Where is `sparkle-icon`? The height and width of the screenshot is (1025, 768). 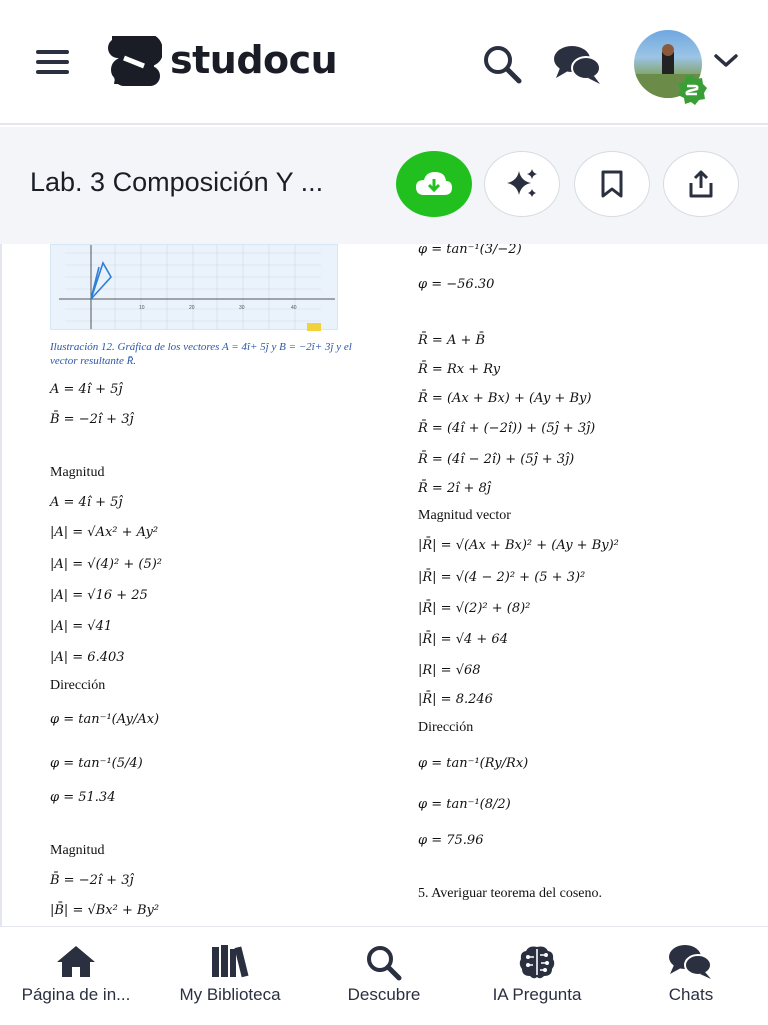 sparkle-icon is located at coordinates (522, 183).